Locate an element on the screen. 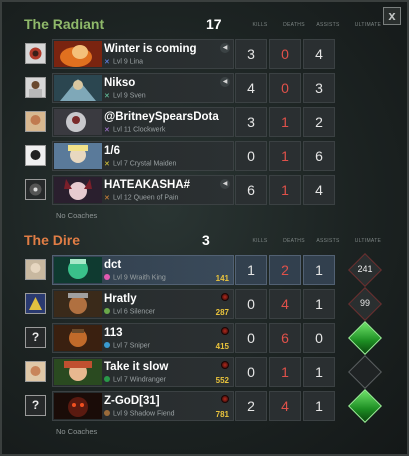 The height and width of the screenshot is (456, 409). kills-column-label: KILLS is located at coordinates (260, 25).